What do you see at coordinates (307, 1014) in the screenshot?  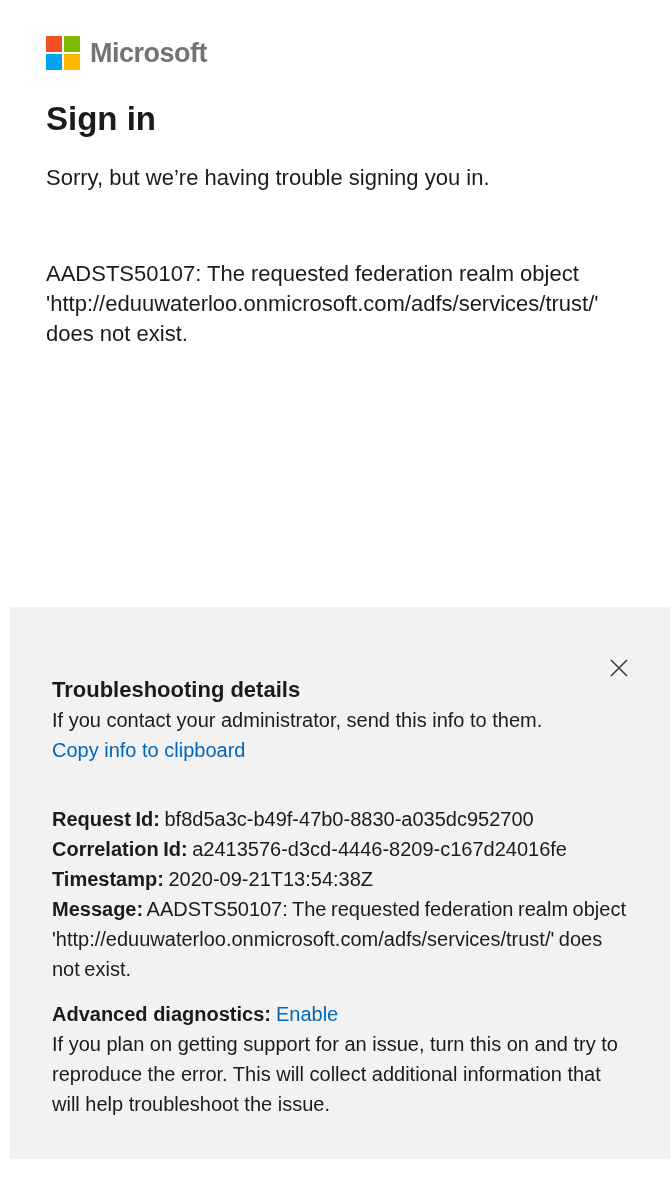 I see `enable-link: Enable` at bounding box center [307, 1014].